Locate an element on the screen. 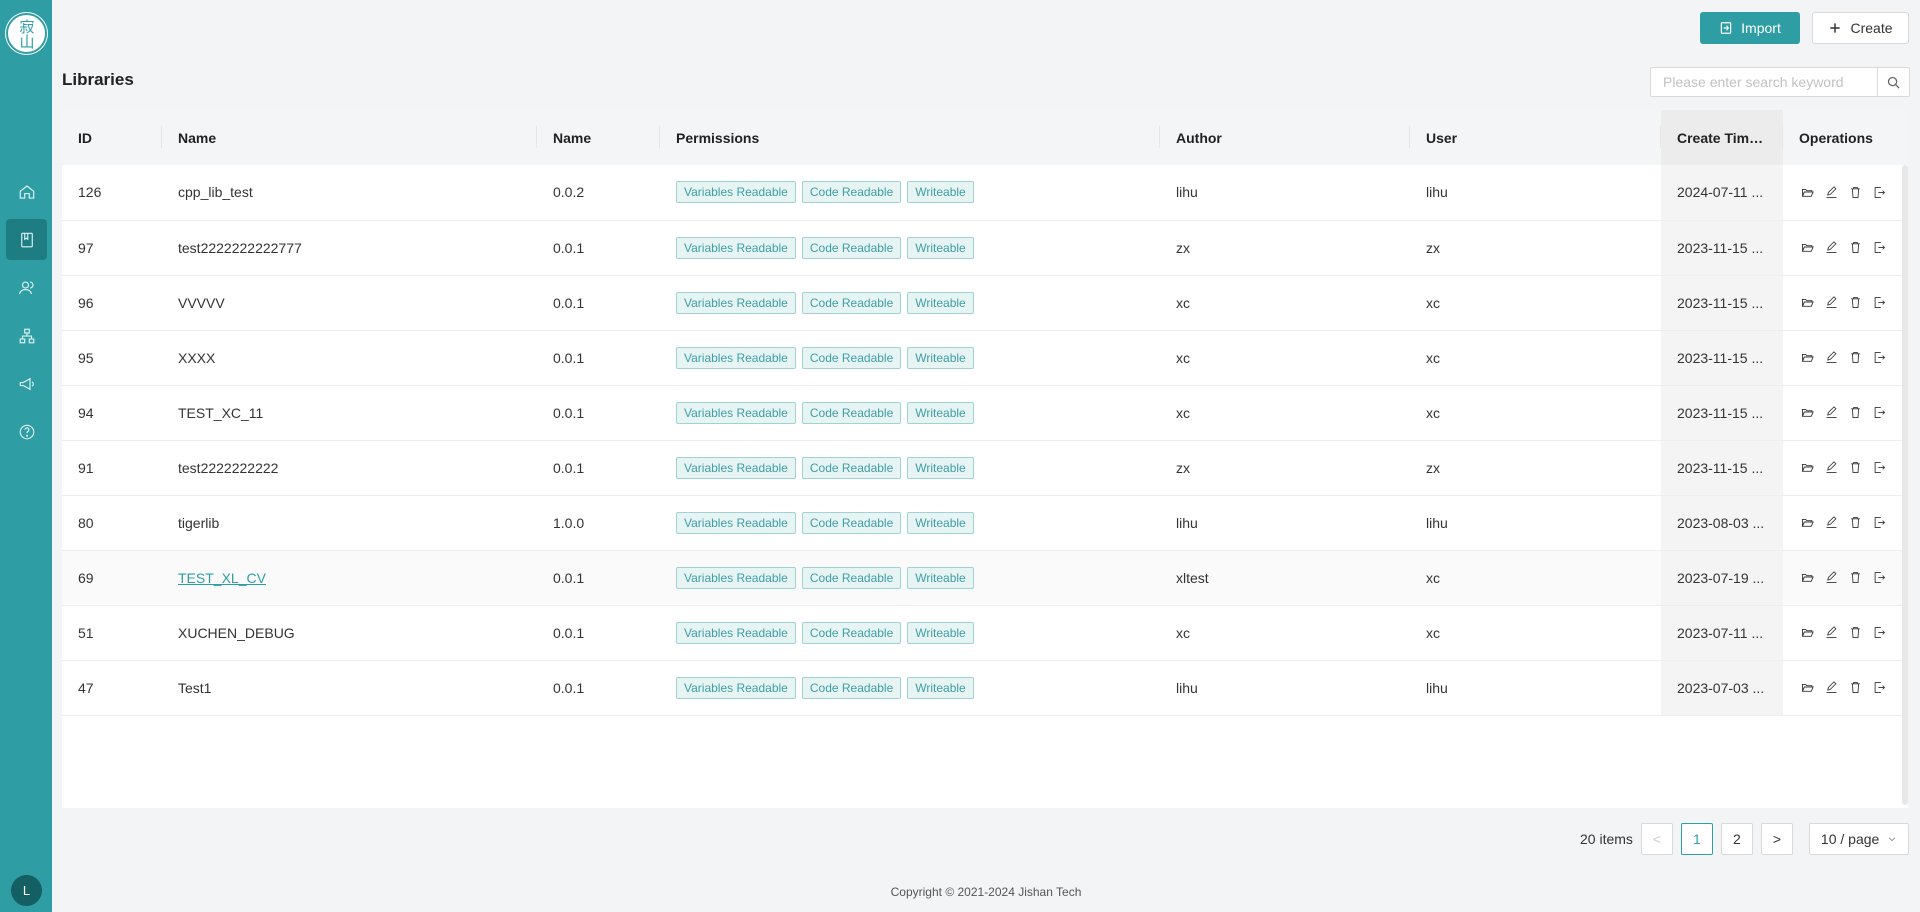 The width and height of the screenshot is (1920, 912). sidebar-item-libraries is located at coordinates (26, 239).